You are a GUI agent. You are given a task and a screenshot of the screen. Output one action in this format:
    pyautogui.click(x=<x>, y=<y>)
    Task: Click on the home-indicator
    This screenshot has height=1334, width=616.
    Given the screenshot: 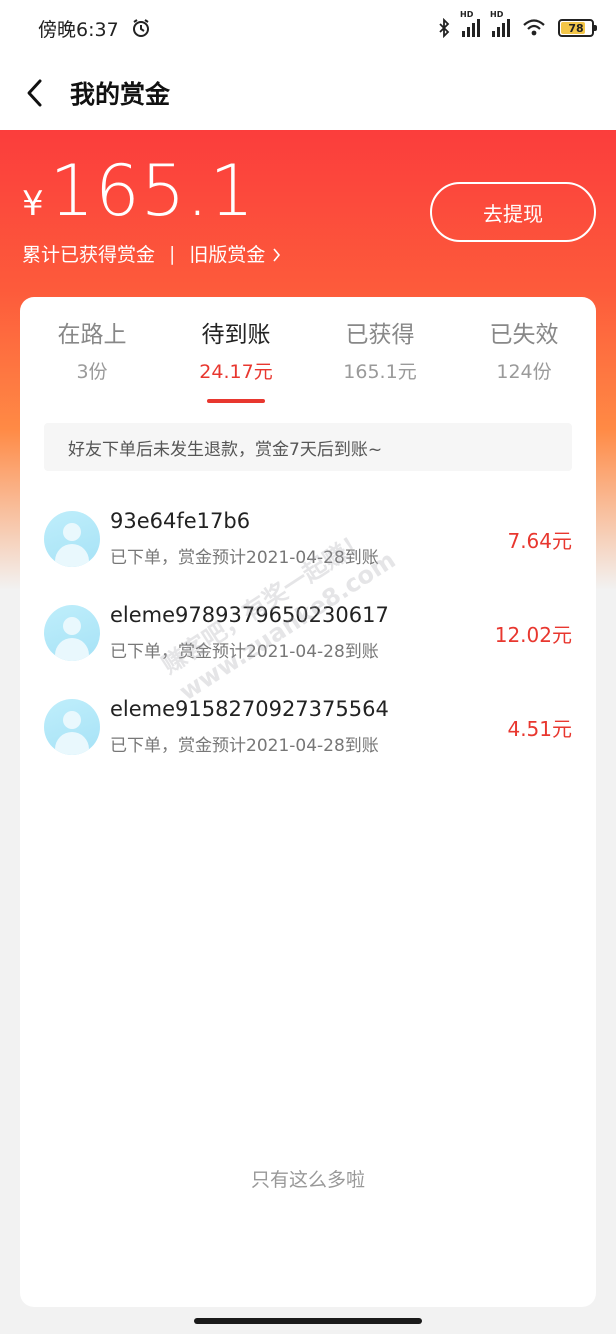 What is the action you would take?
    pyautogui.click(x=308, y=1321)
    